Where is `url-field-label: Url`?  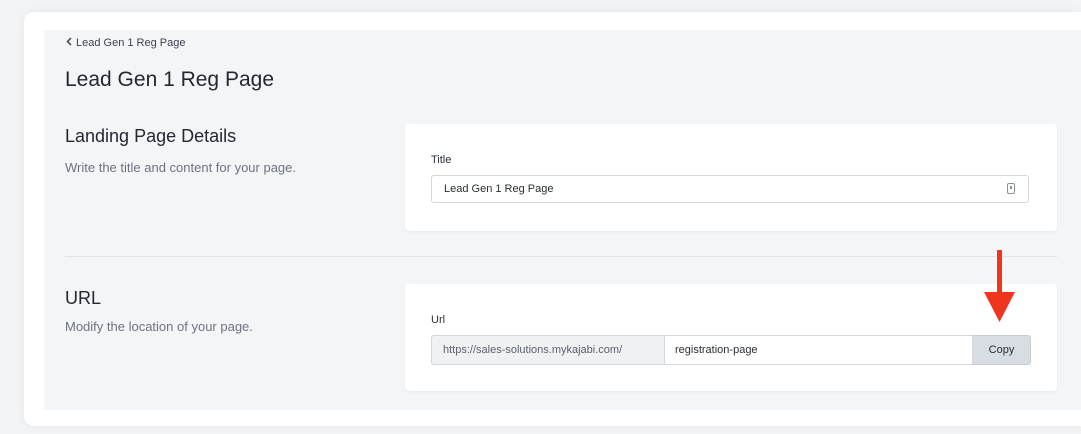
url-field-label: Url is located at coordinates (438, 320).